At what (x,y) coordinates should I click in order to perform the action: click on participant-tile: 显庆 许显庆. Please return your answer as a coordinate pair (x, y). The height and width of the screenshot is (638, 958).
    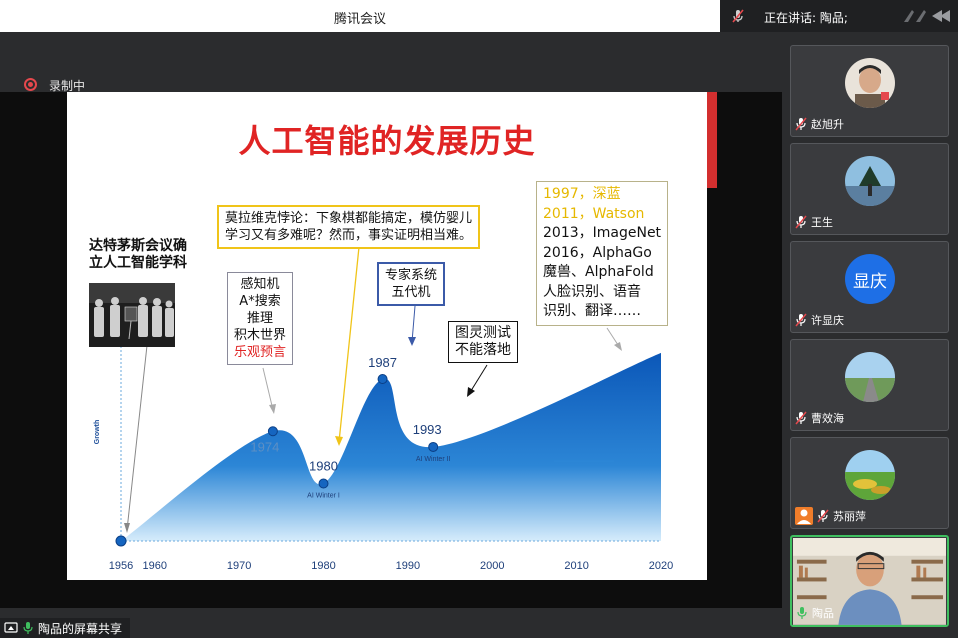
    Looking at the image, I should click on (869, 287).